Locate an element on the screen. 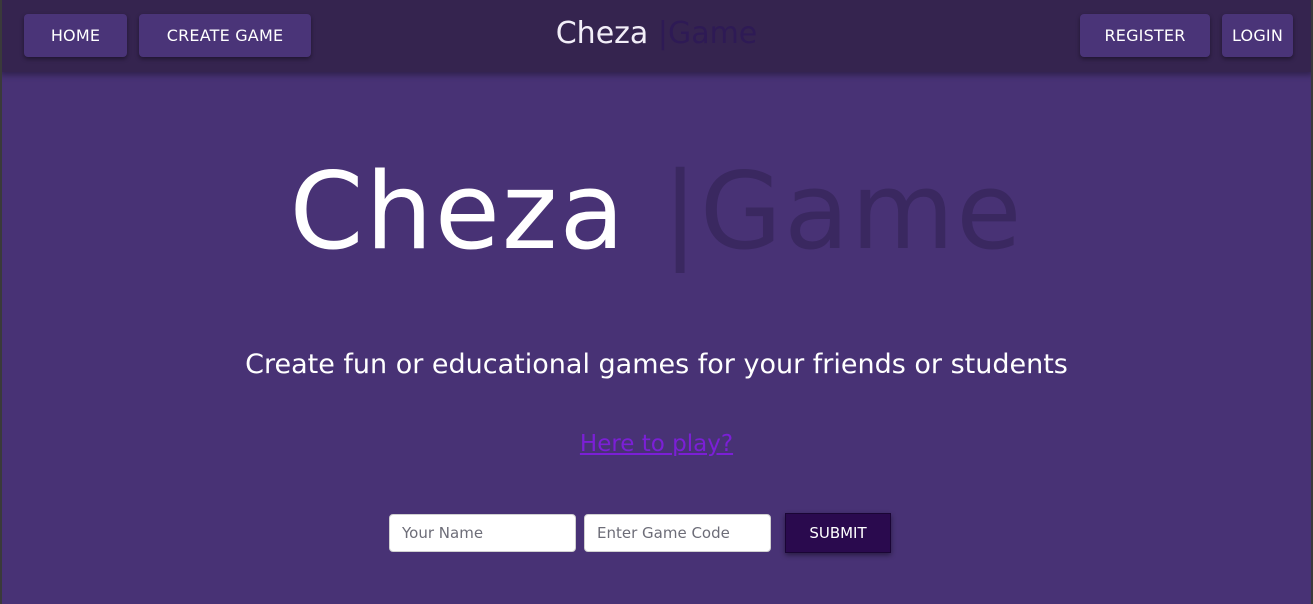  brand-word-cheza: Cheza is located at coordinates (602, 33).